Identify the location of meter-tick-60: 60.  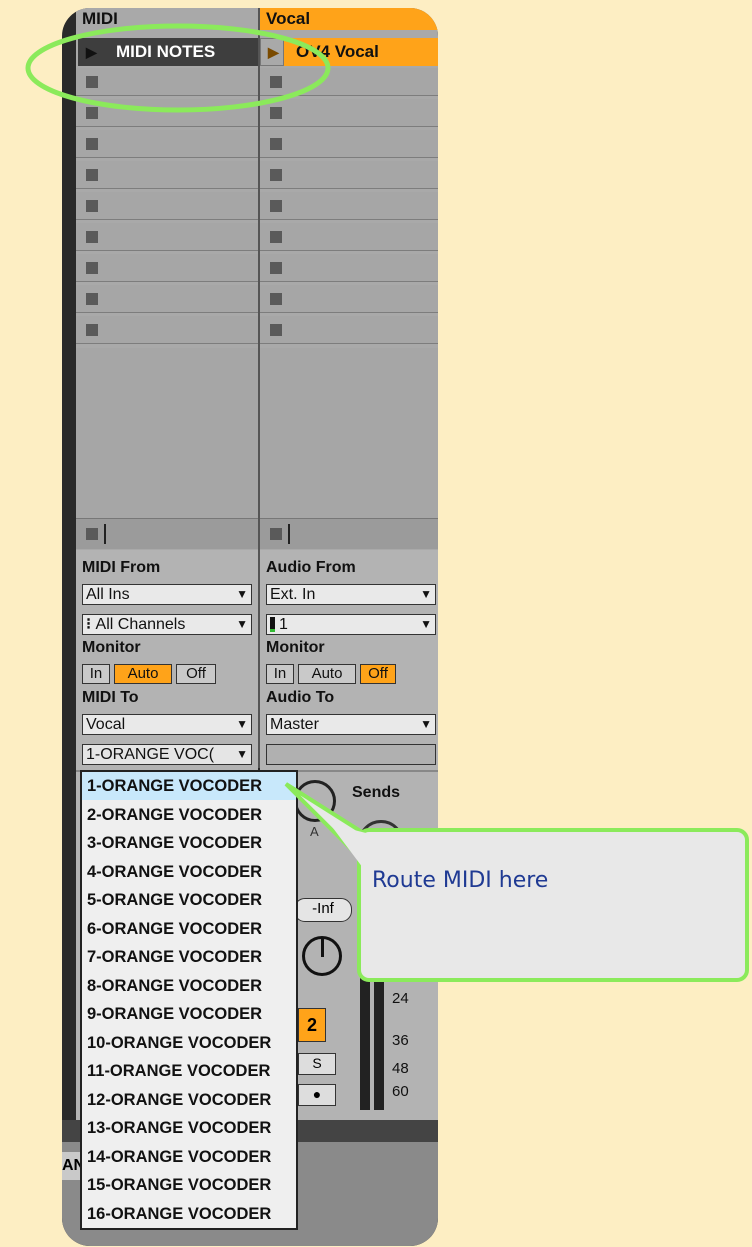
(400, 1091).